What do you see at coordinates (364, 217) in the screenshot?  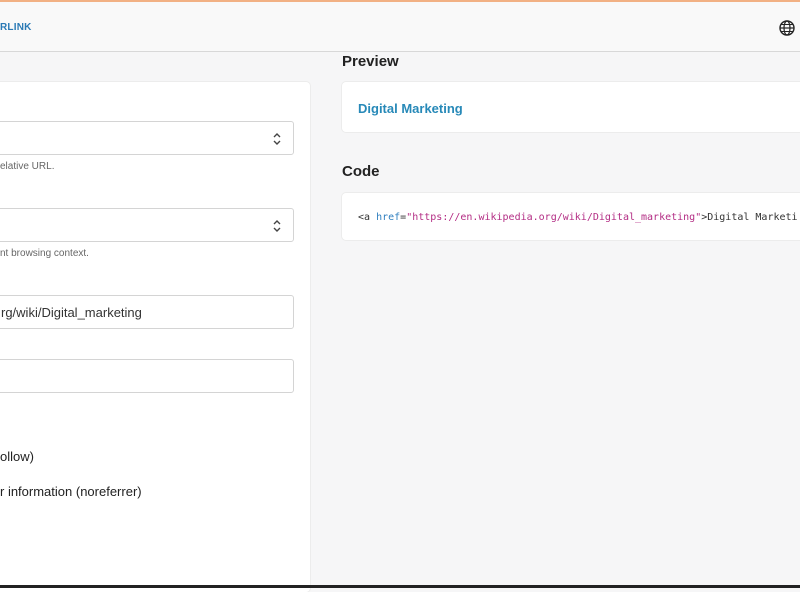 I see `code-tag-open: <a` at bounding box center [364, 217].